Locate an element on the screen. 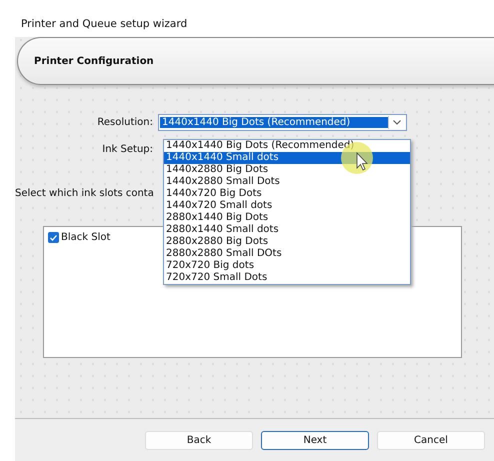 The height and width of the screenshot is (461, 494). resolution-option: 2880x1440 Small dots is located at coordinates (287, 230).